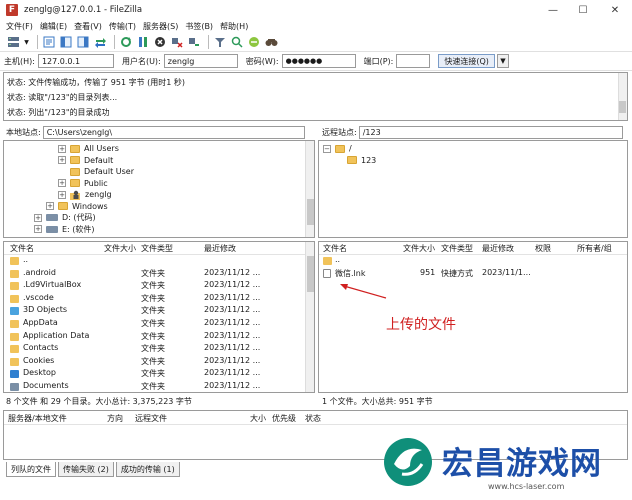  I want to click on tree-item-zenglg: + zenglg, so click(154, 195).